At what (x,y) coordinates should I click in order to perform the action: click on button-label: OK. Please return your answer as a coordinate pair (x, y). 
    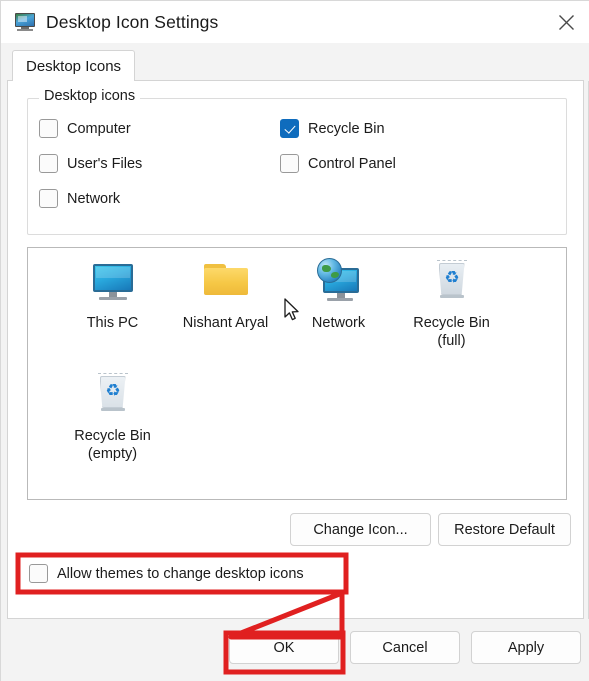
    Looking at the image, I should click on (284, 647).